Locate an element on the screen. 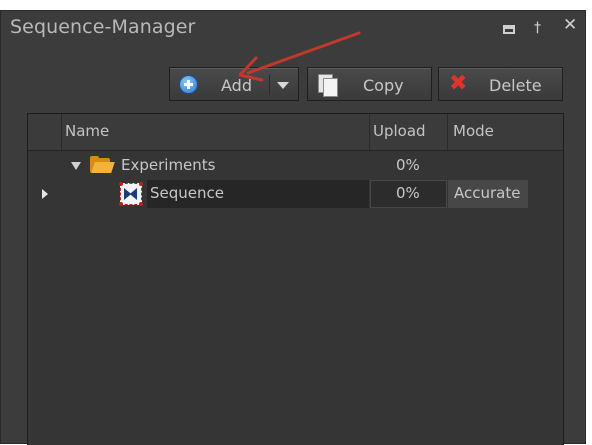 This screenshot has height=445, width=592. add-button-label: Add is located at coordinates (236, 85).